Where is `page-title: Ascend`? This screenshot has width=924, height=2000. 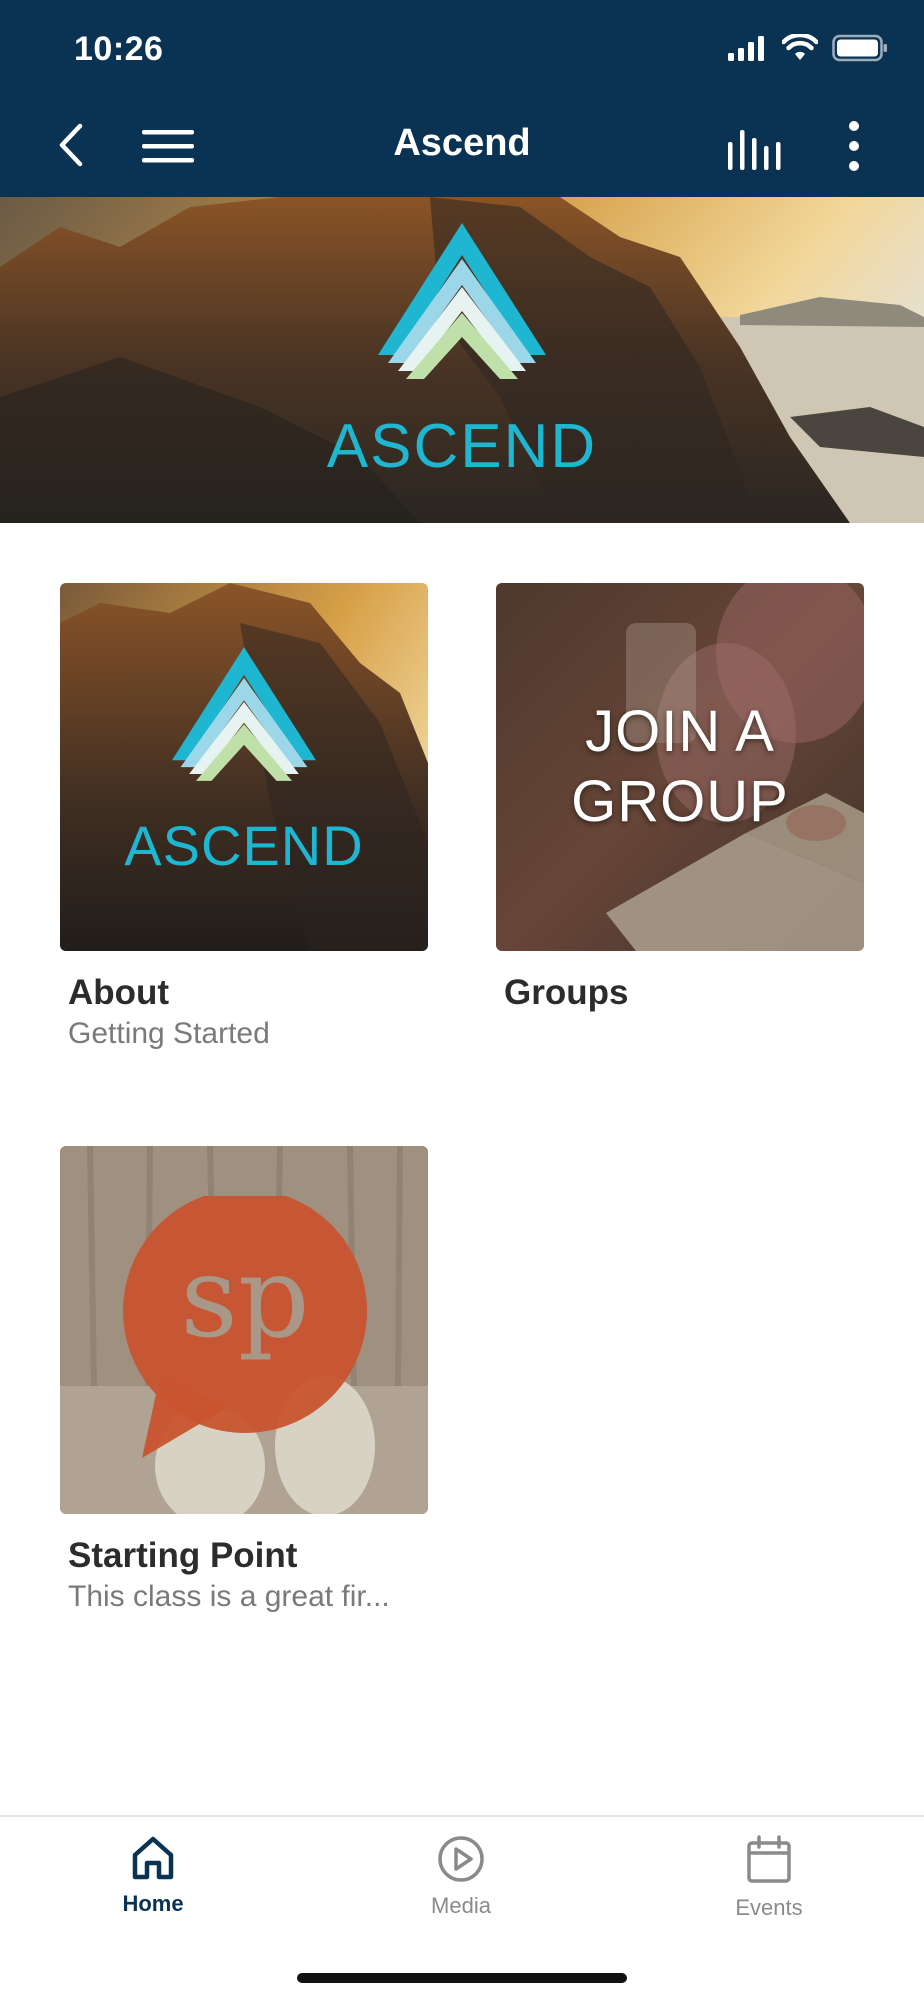 page-title: Ascend is located at coordinates (462, 143).